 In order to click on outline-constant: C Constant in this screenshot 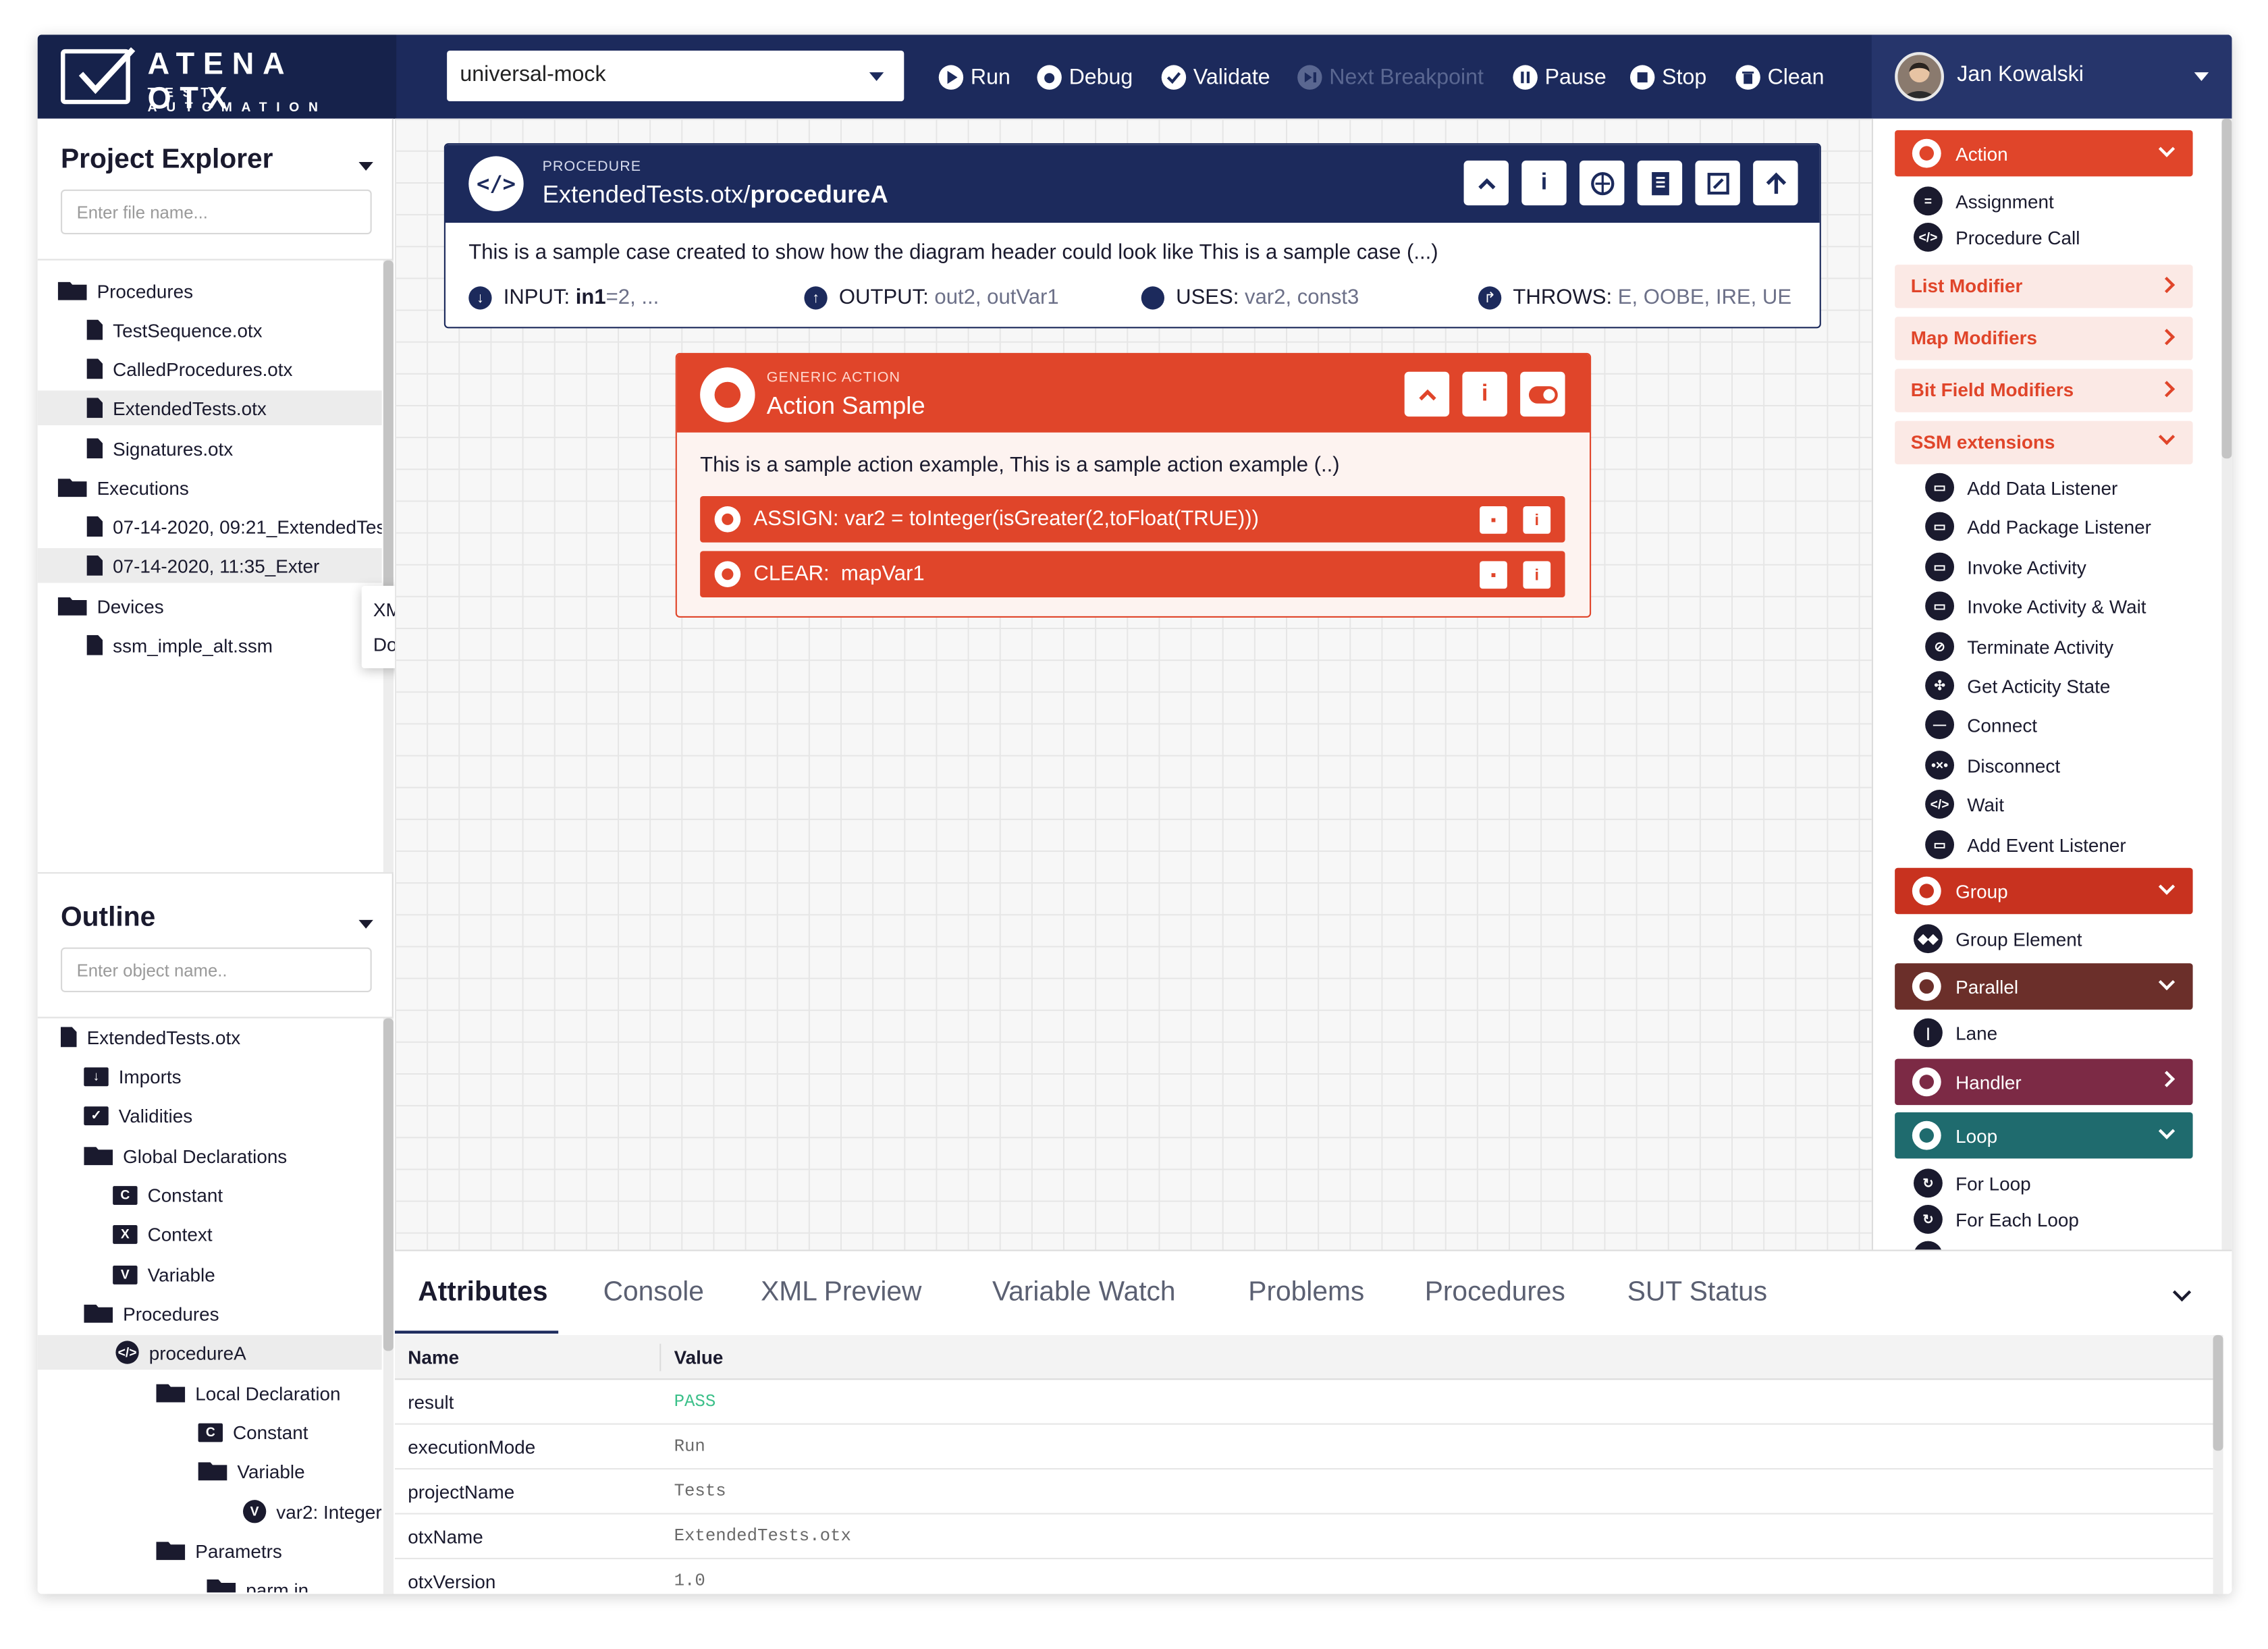, I will do `click(168, 1194)`.